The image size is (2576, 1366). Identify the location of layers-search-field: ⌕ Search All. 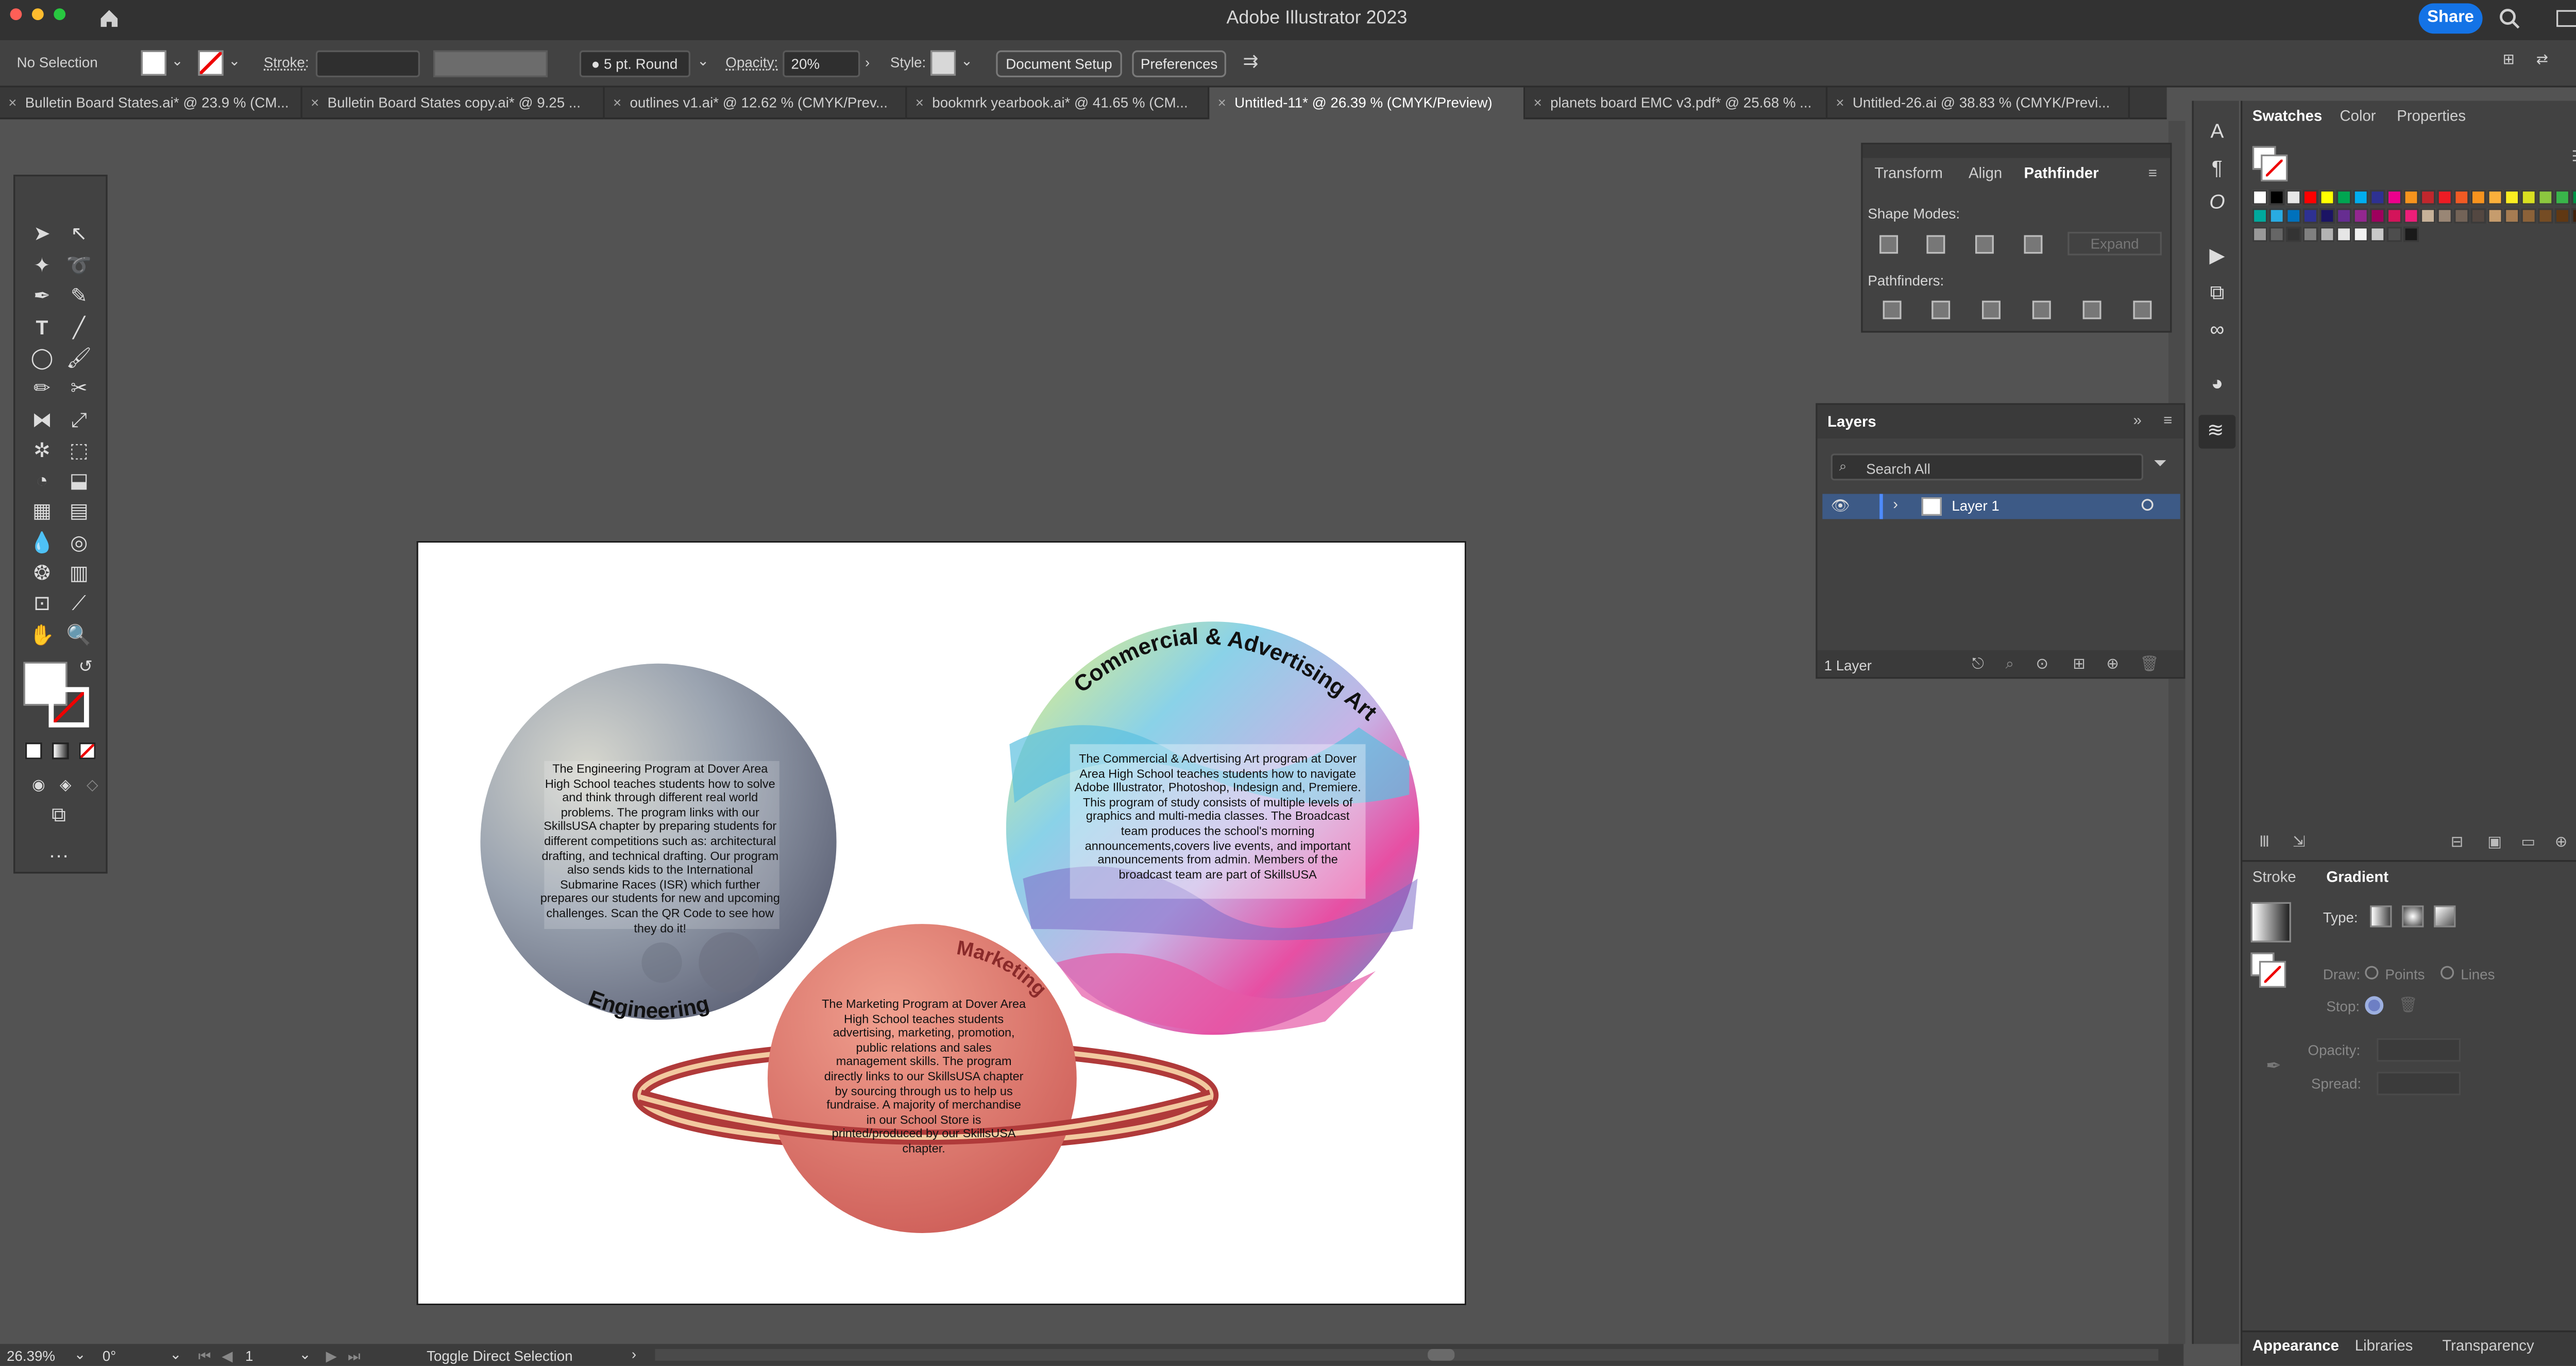
(1987, 467).